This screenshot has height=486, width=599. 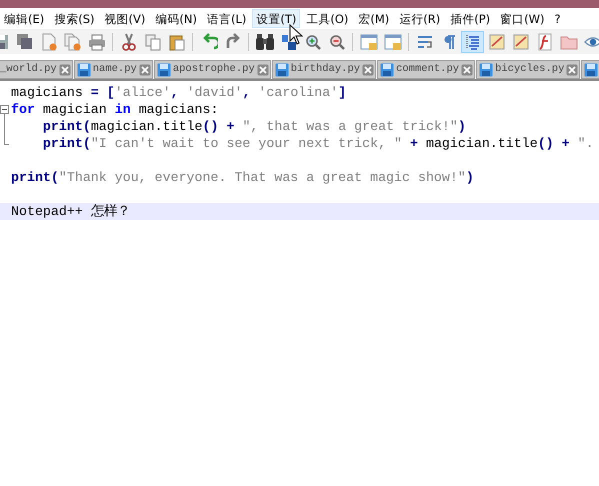 What do you see at coordinates (24, 18) in the screenshot?
I see `menu-item: 编辑(E)` at bounding box center [24, 18].